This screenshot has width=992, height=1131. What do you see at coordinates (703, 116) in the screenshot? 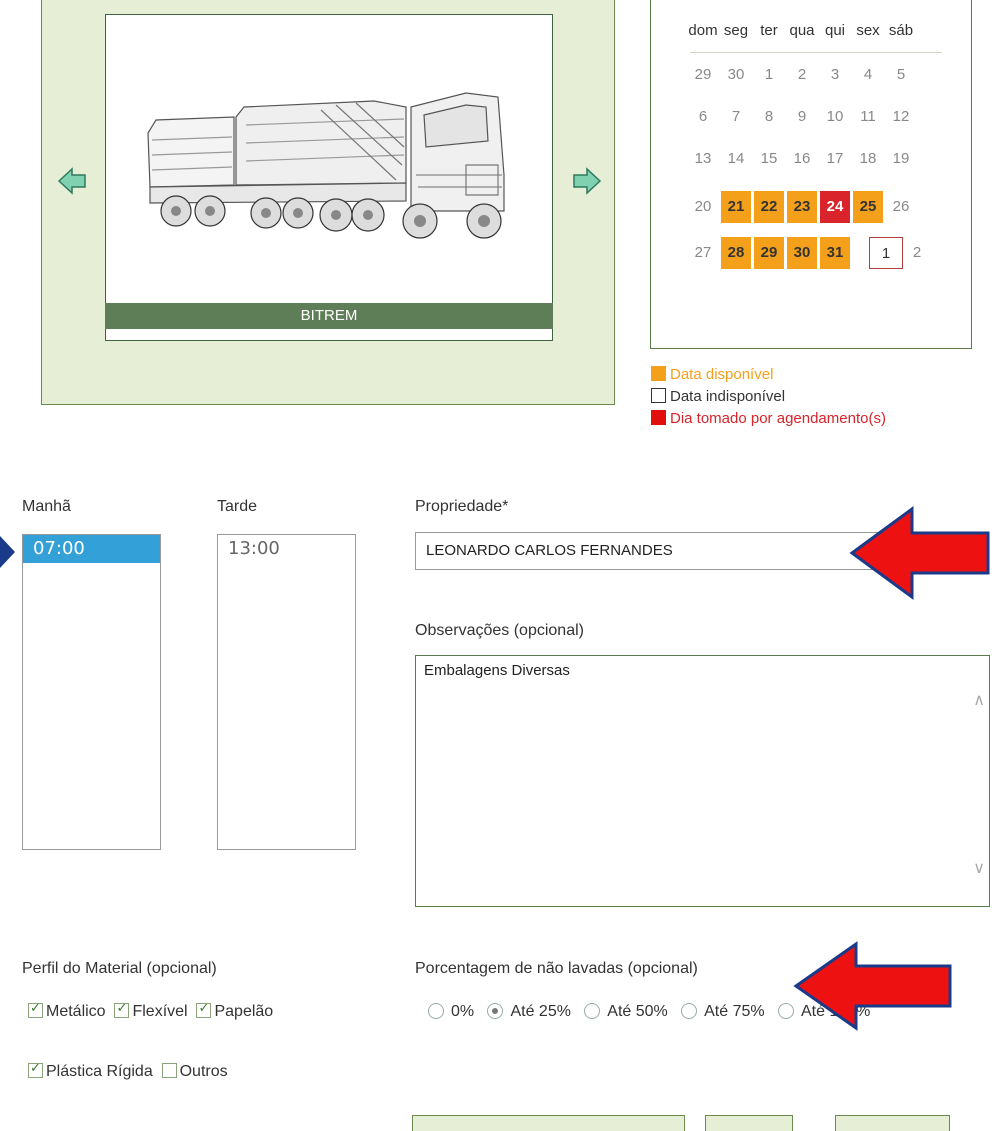
I see `calendar-day: 6` at bounding box center [703, 116].